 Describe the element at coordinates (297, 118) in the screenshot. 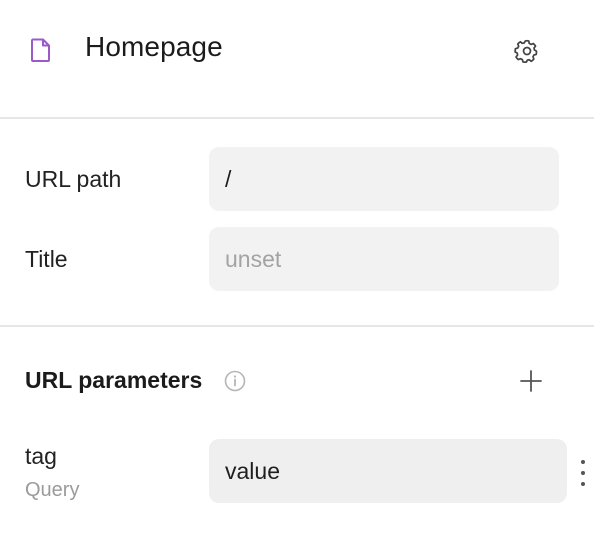

I see `header-divider` at that location.